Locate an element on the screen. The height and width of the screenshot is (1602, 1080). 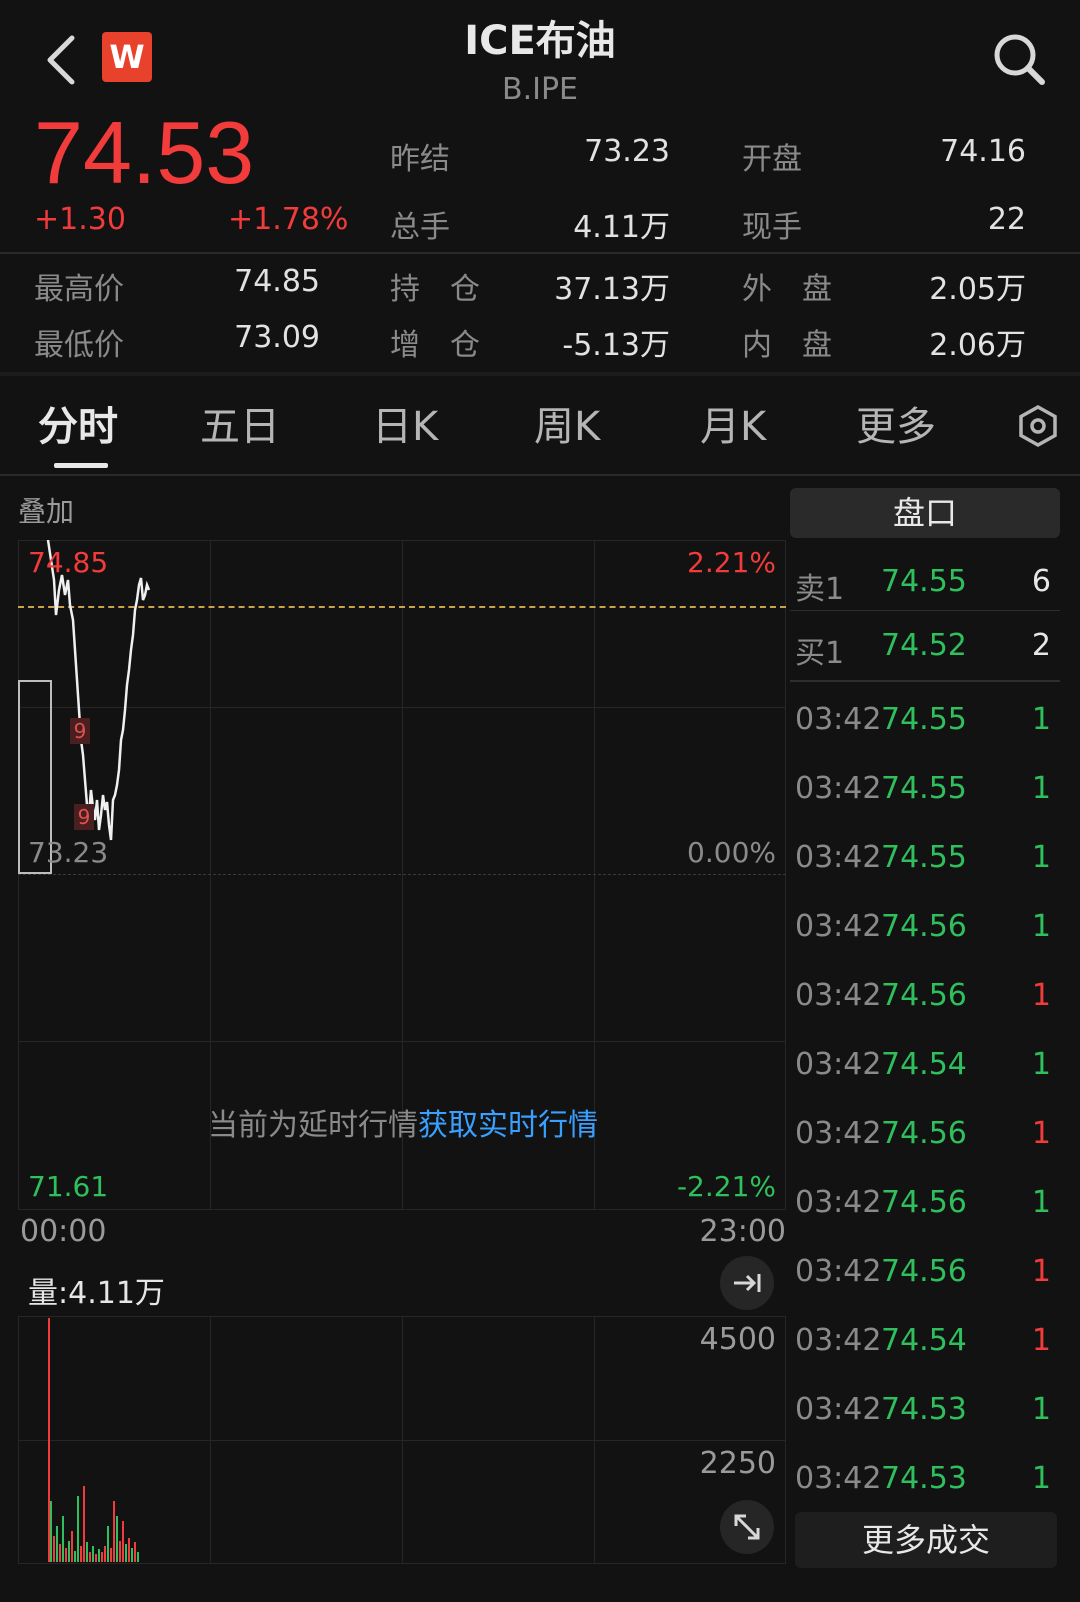
stat-value-current-hand: 22 is located at coordinates (1006, 219).